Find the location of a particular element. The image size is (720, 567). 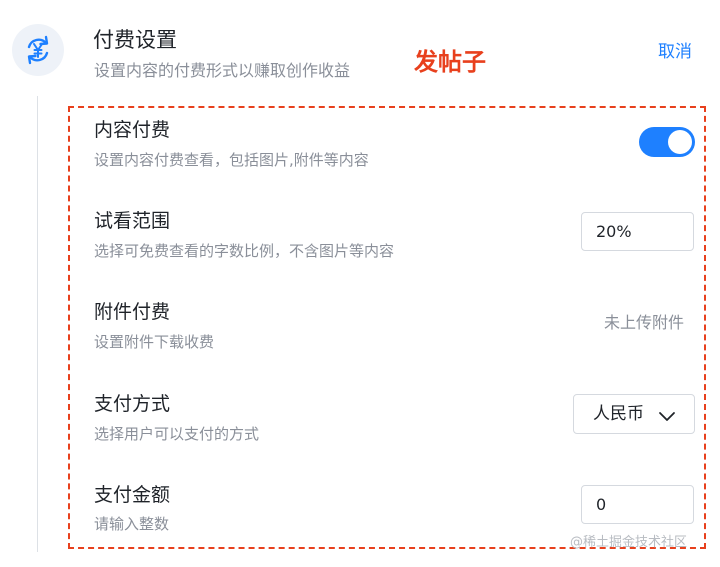

amount-input is located at coordinates (637, 504).